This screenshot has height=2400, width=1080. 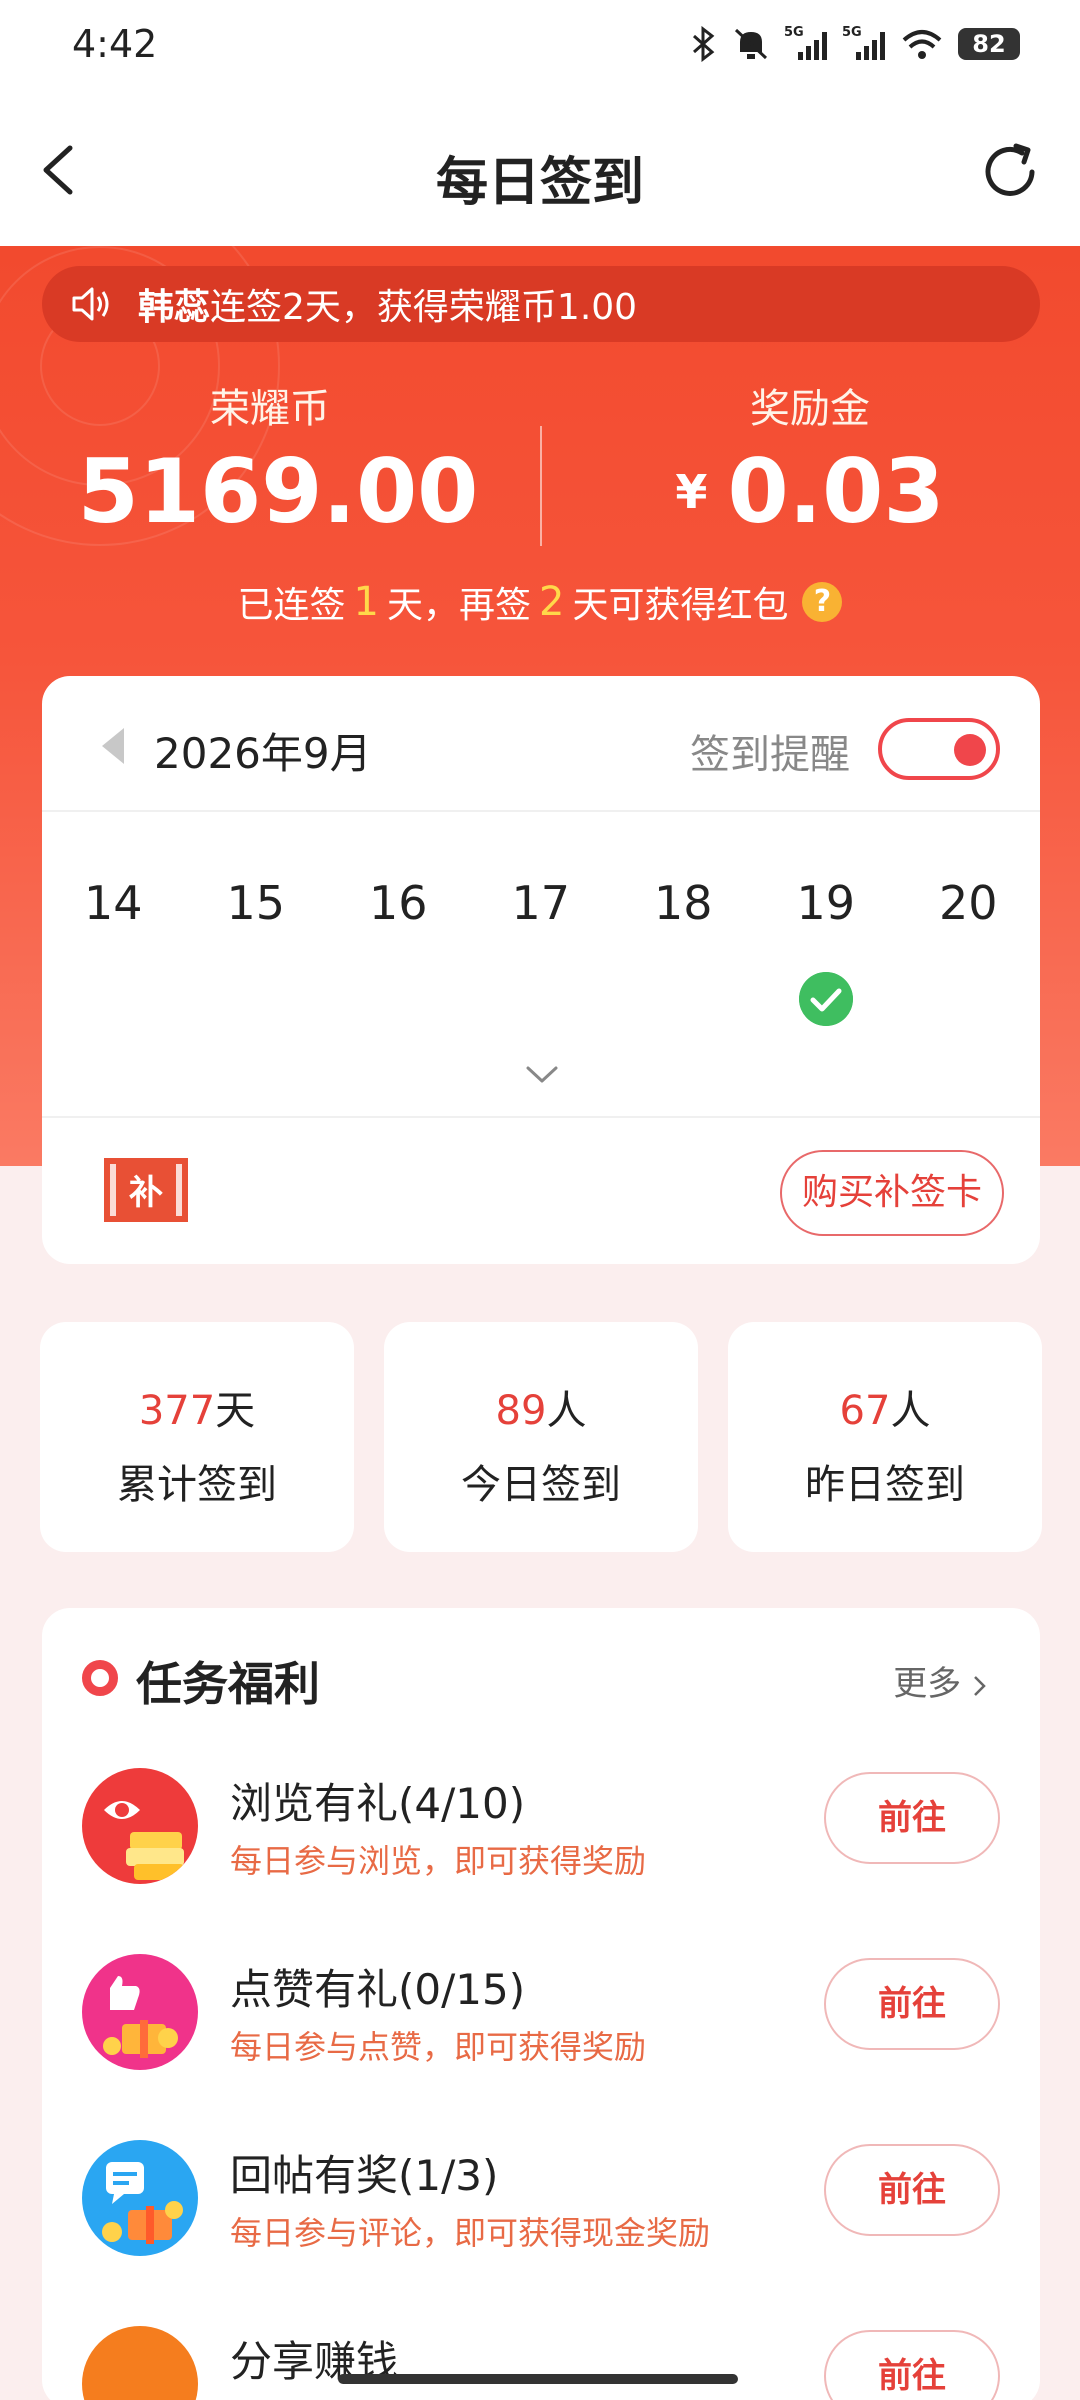 I want to click on help-icon: ?, so click(x=822, y=602).